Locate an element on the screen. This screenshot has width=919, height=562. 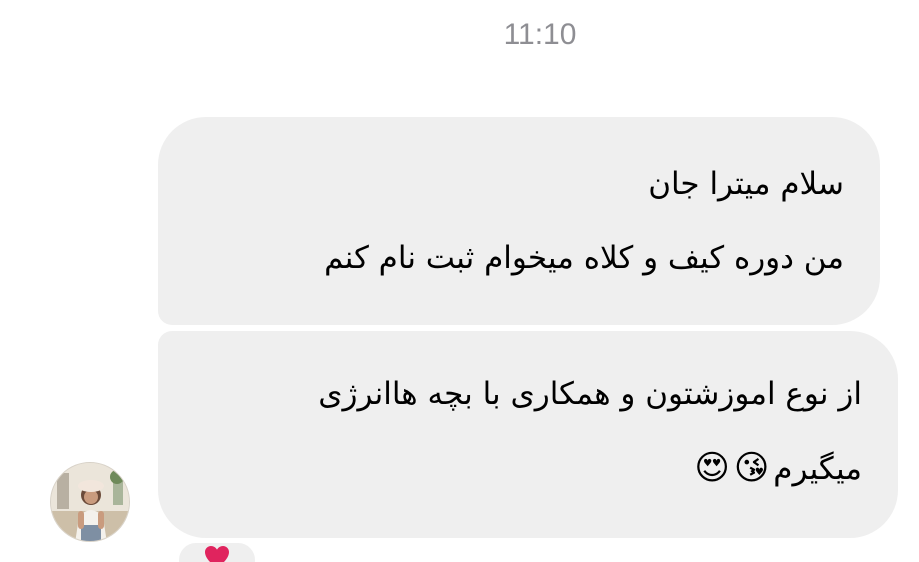
message-timestamp: 11:10 is located at coordinates (540, 34).